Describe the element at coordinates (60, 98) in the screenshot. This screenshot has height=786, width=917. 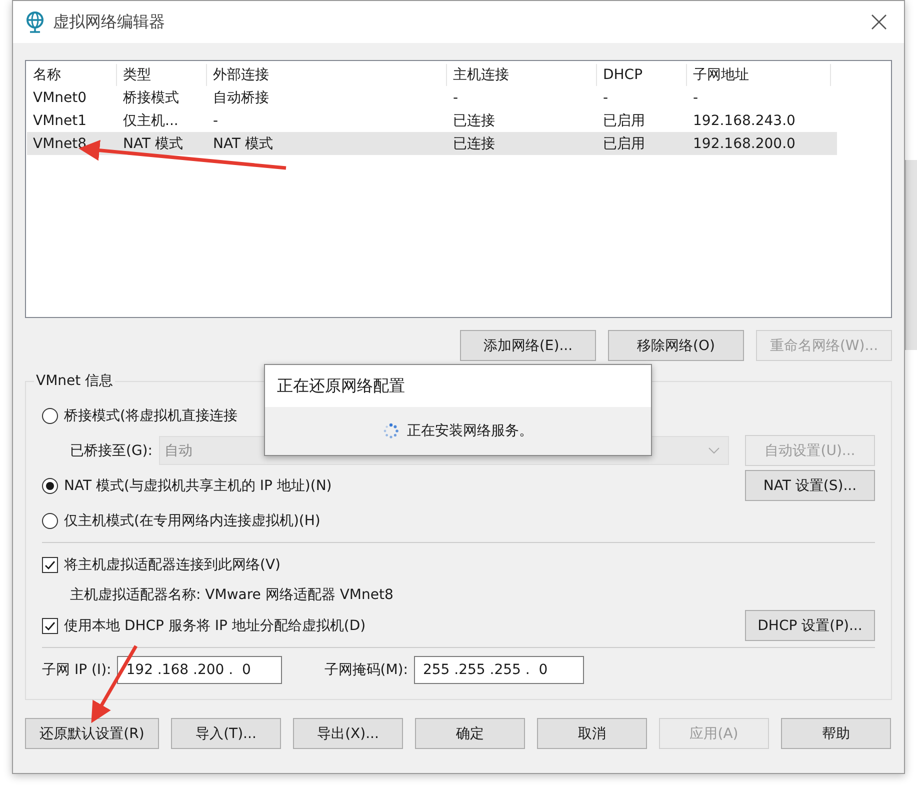
I see `table-cell-text: VMnet0` at that location.